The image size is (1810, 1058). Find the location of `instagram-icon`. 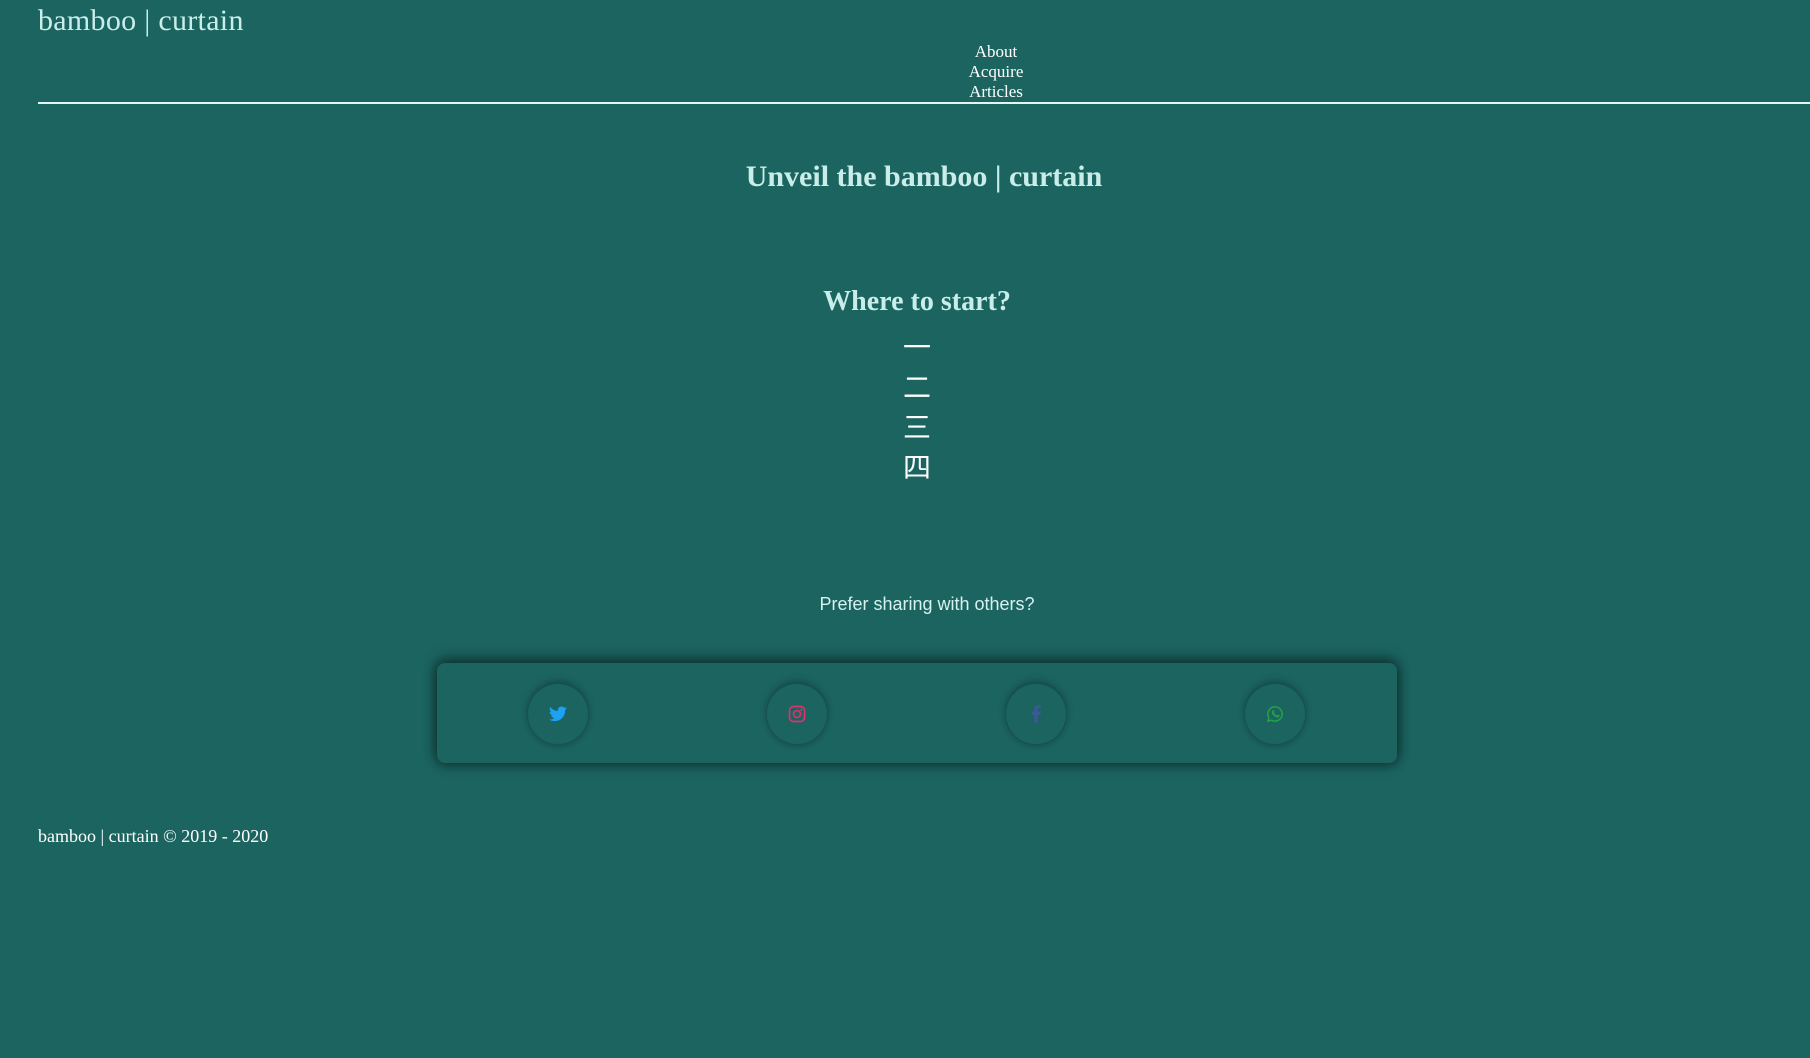

instagram-icon is located at coordinates (797, 714).